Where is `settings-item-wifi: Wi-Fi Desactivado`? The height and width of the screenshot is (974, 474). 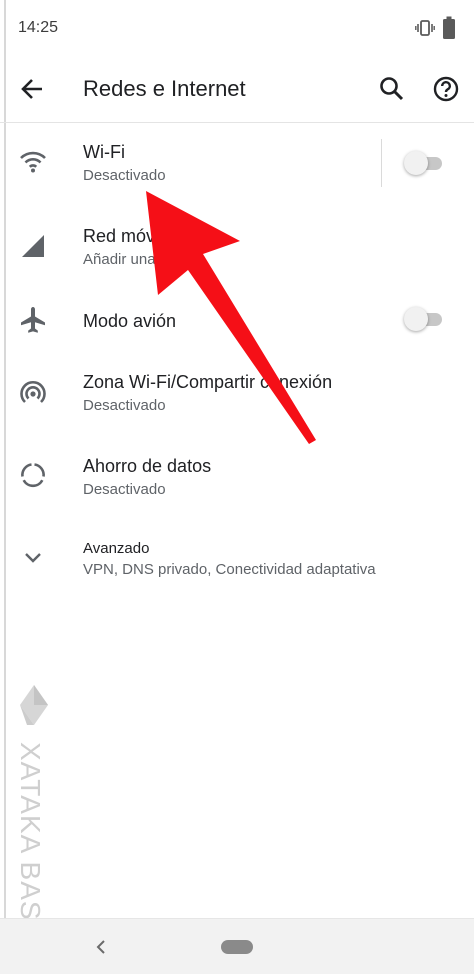
settings-item-wifi: Wi-Fi Desactivado is located at coordinates (237, 163).